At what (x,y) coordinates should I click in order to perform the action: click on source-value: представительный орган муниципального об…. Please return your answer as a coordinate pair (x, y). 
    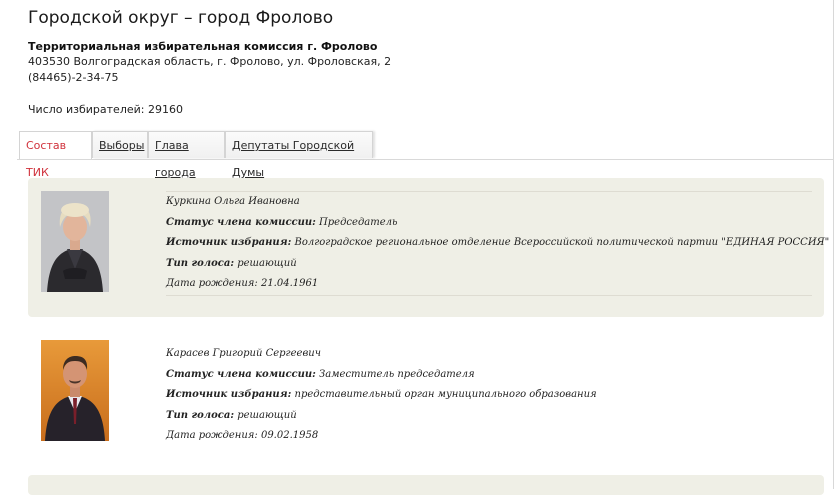
    Looking at the image, I should click on (445, 394).